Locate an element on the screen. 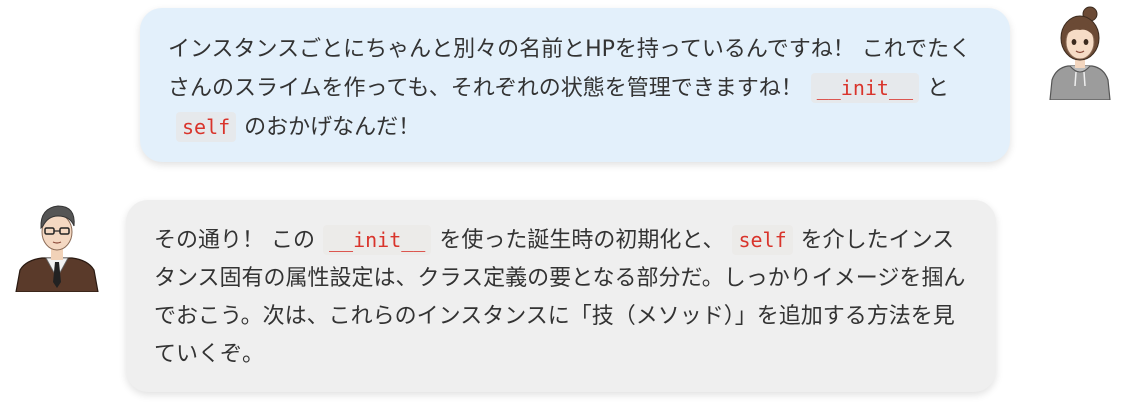 This screenshot has height=418, width=1124. teacher-avatar-icon is located at coordinates (57, 245).